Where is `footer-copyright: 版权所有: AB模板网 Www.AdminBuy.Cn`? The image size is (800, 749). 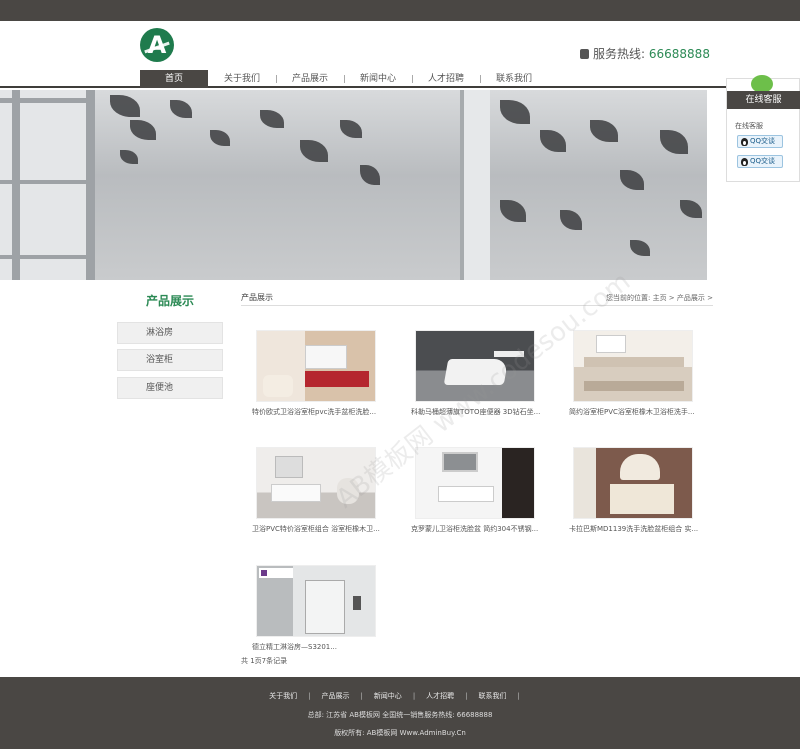 footer-copyright: 版权所有: AB模板网 Www.AdminBuy.Cn is located at coordinates (400, 733).